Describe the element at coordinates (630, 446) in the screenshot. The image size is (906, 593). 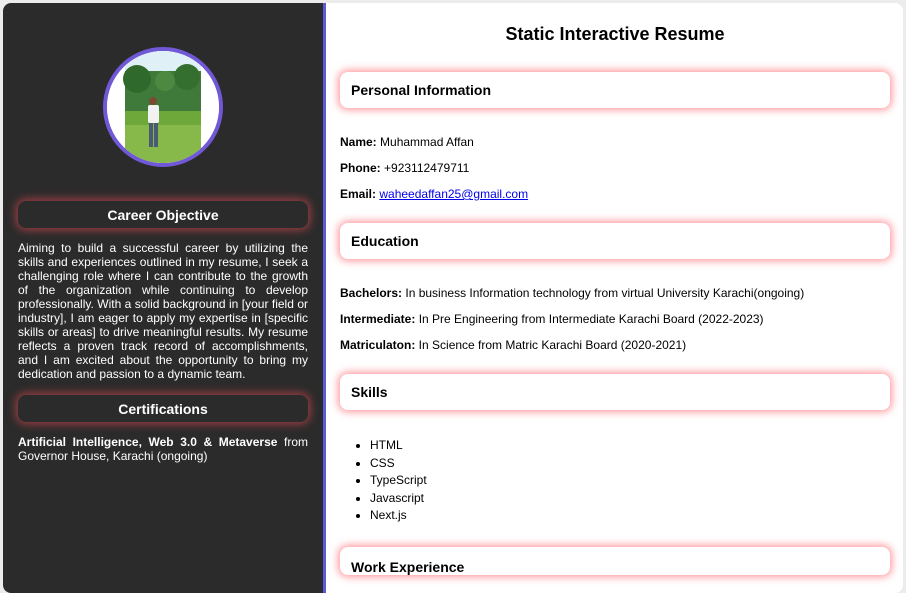
I see `skill-item: HTML` at that location.